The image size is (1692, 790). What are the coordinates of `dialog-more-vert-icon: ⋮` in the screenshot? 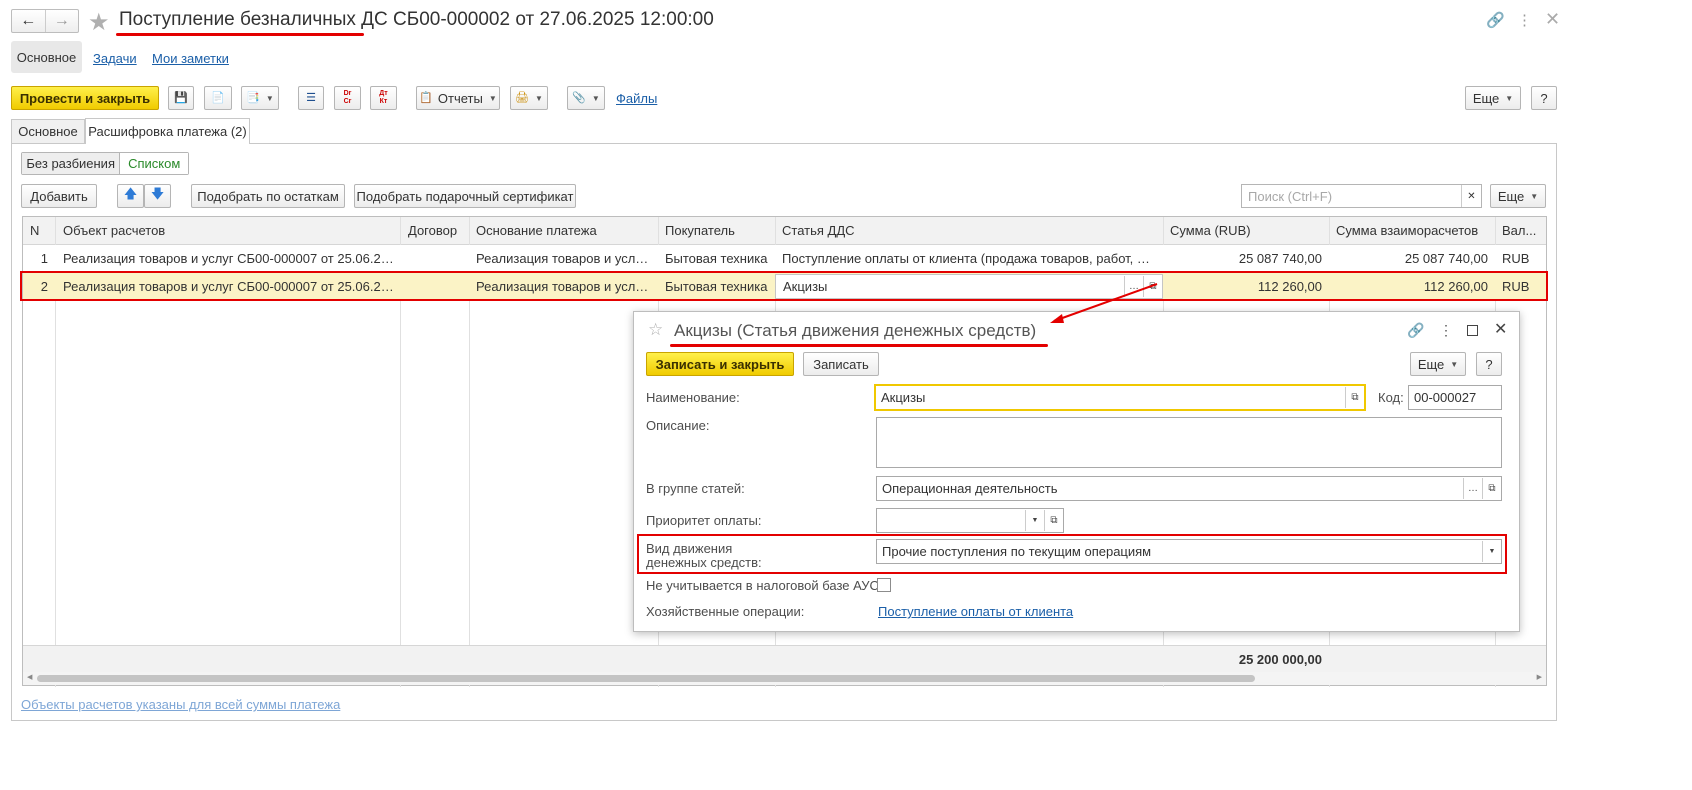 It's located at (1446, 330).